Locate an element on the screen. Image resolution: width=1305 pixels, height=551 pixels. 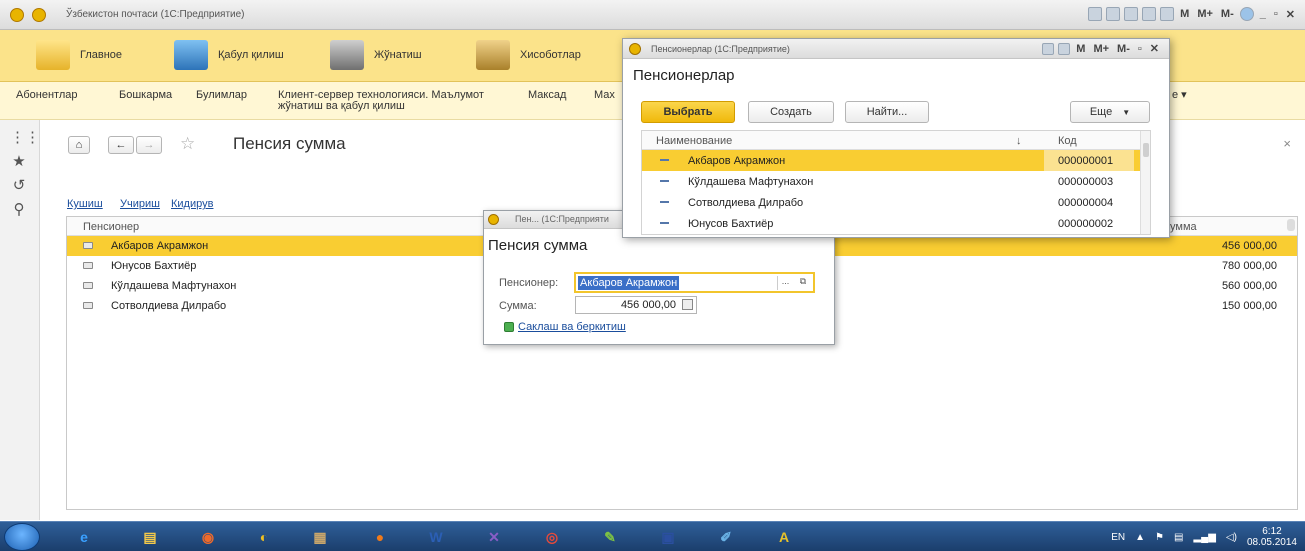
section-receive: Қабул қилиш is located at coordinates (229, 55).